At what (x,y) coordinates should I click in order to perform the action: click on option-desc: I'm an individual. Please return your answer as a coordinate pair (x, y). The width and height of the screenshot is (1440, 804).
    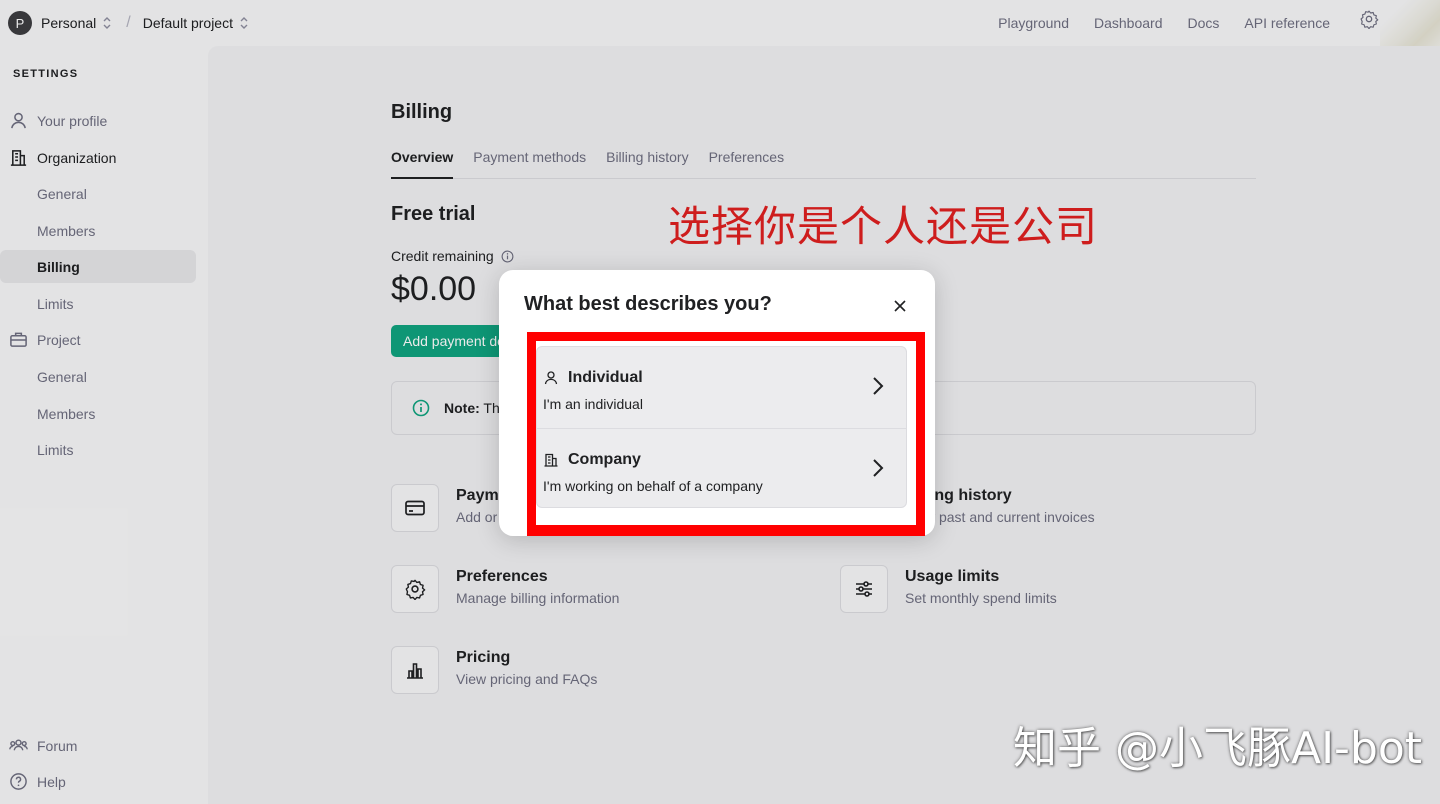
    Looking at the image, I should click on (593, 404).